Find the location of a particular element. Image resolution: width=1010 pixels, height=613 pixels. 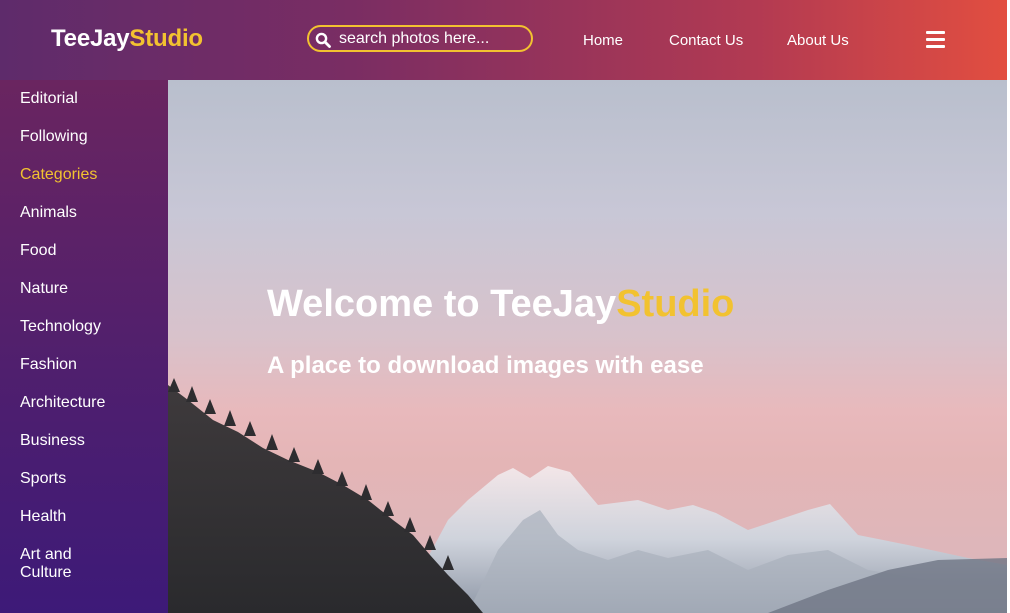

hamburger-menu-icon is located at coordinates (935, 39).